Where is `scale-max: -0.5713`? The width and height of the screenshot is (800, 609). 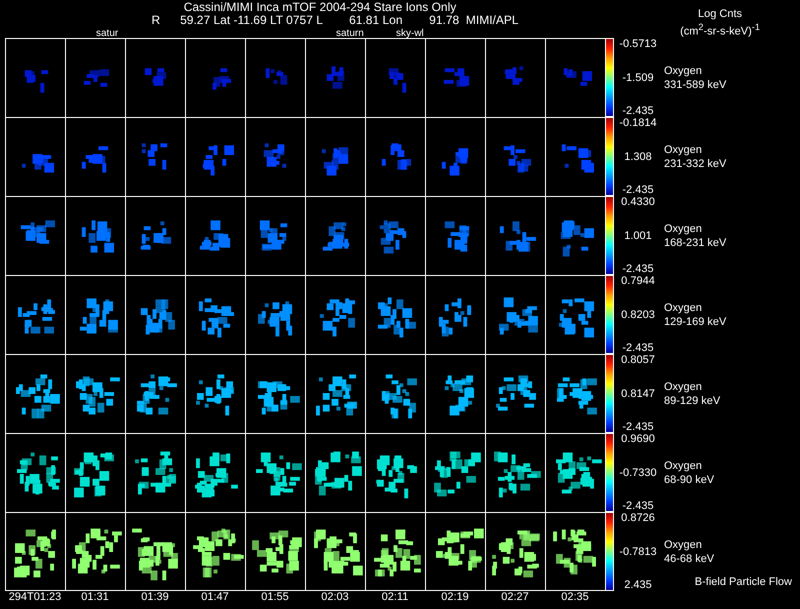 scale-max: -0.5713 is located at coordinates (638, 44).